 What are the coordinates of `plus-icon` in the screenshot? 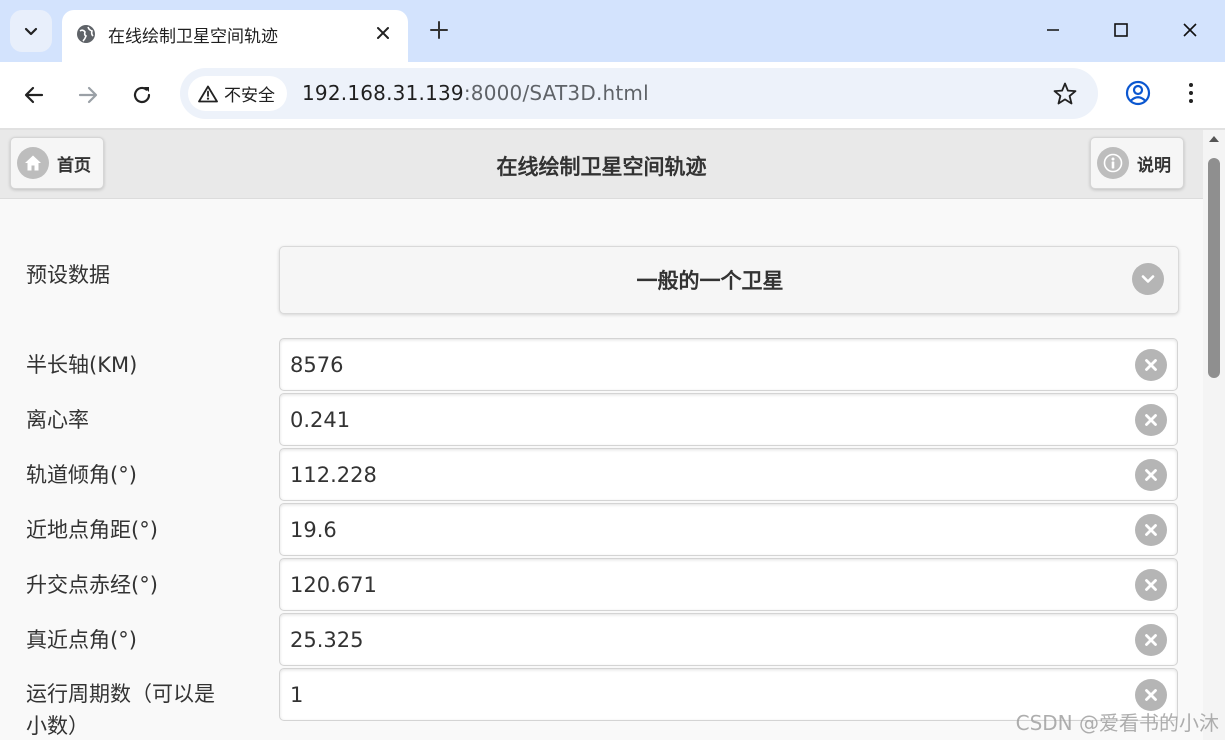 It's located at (439, 30).